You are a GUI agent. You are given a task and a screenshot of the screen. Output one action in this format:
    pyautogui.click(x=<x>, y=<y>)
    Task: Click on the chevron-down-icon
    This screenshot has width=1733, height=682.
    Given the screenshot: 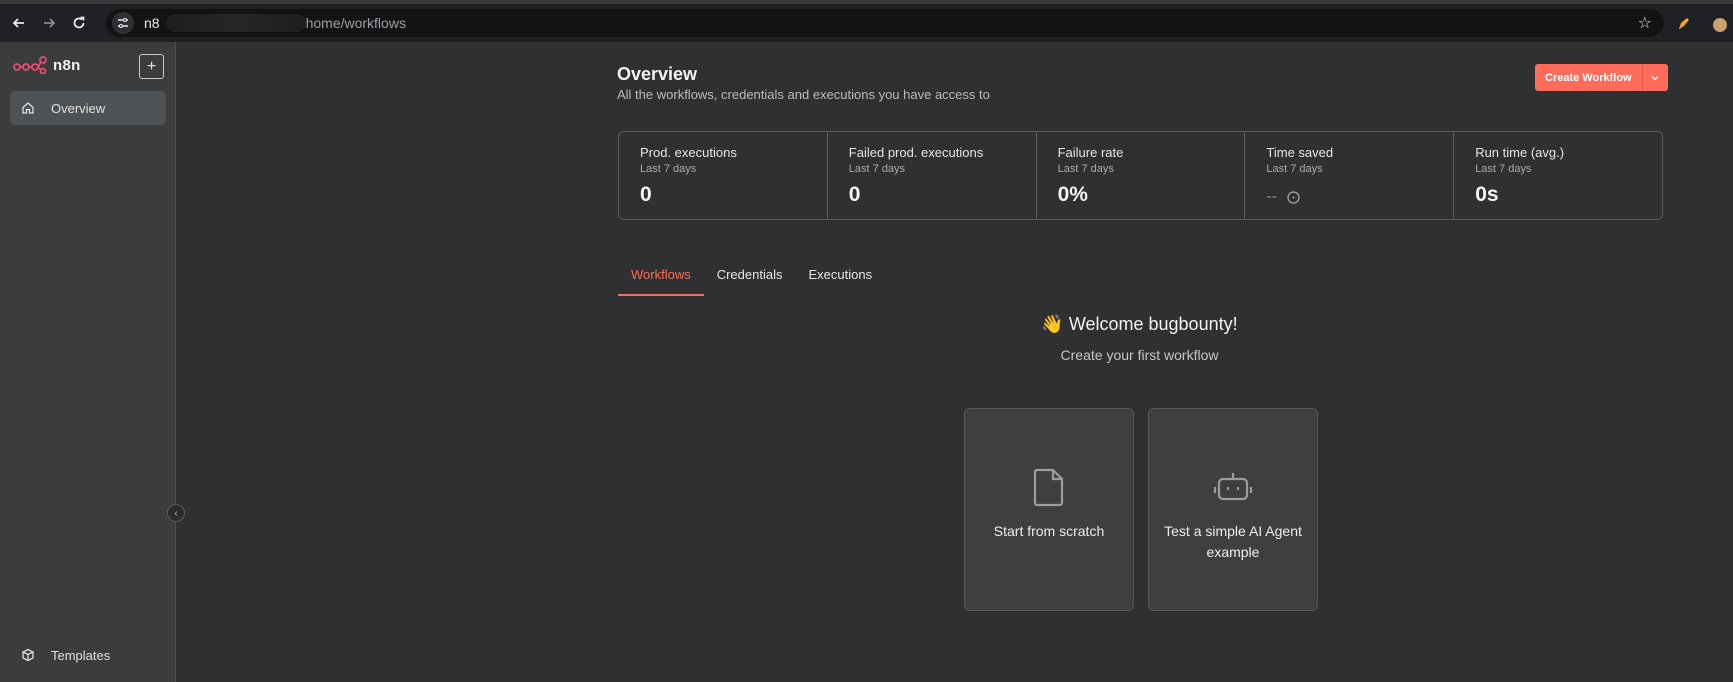 What is the action you would take?
    pyautogui.click(x=1655, y=77)
    